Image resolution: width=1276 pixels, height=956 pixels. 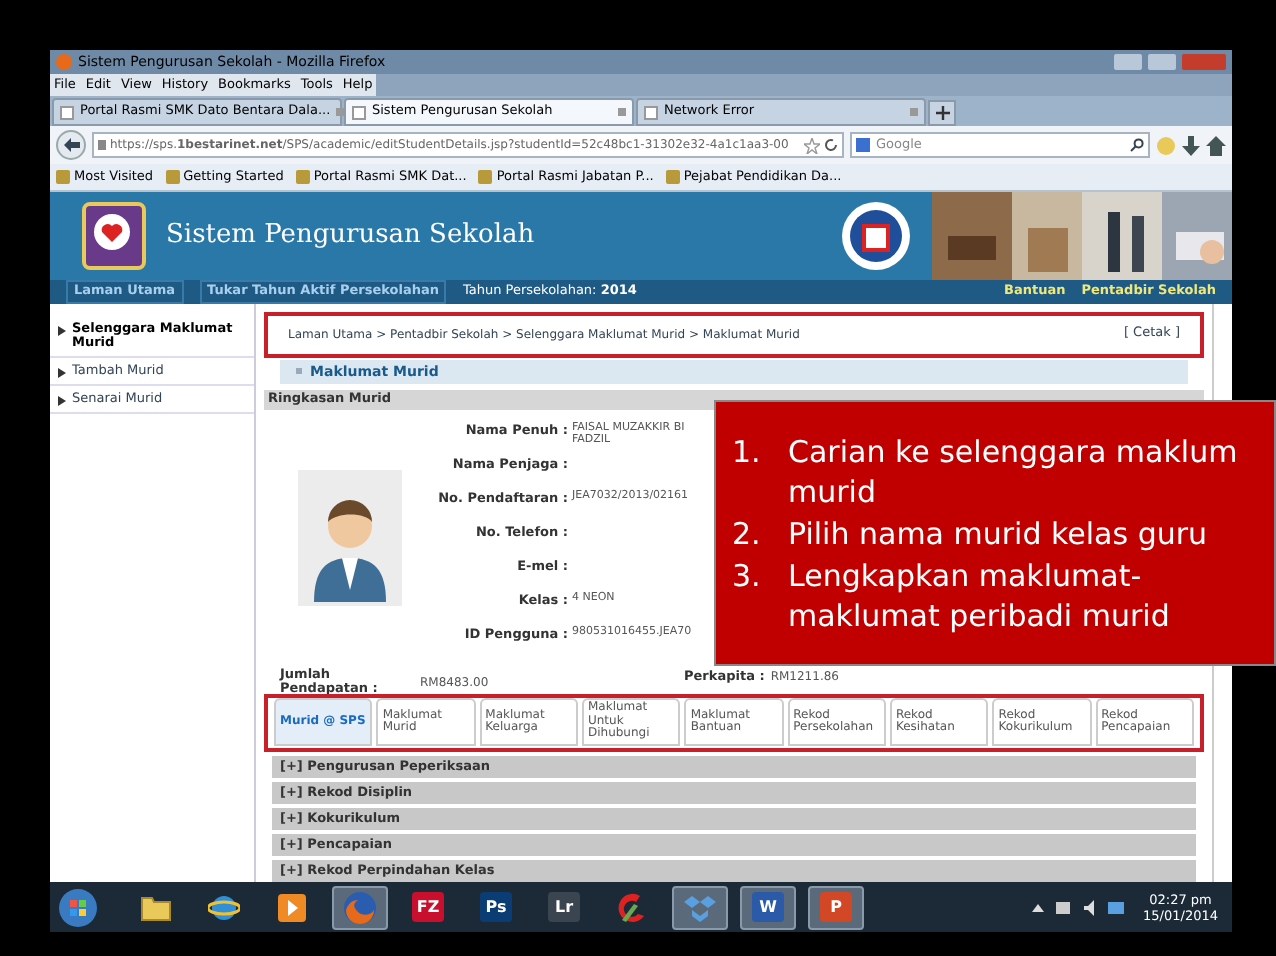 I want to click on brush-icon, so click(x=632, y=907).